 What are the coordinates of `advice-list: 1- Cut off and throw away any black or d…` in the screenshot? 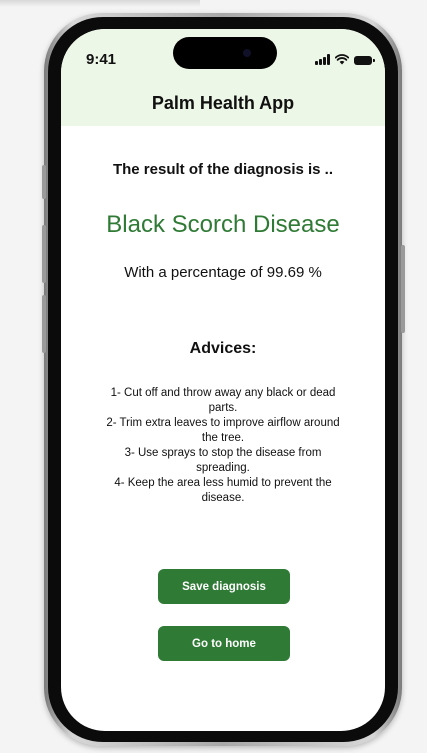 It's located at (223, 446).